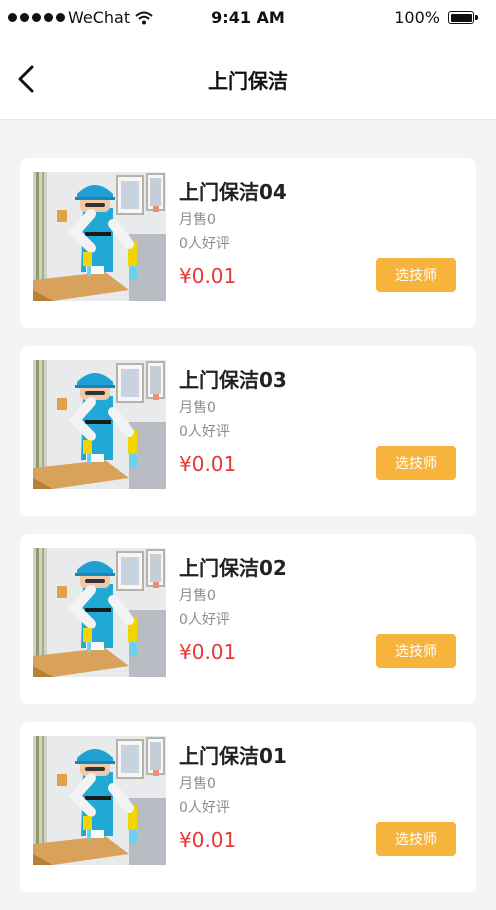 This screenshot has width=496, height=910. I want to click on status-bar: WeChat 9:41 AM 100%, so click(248, 18).